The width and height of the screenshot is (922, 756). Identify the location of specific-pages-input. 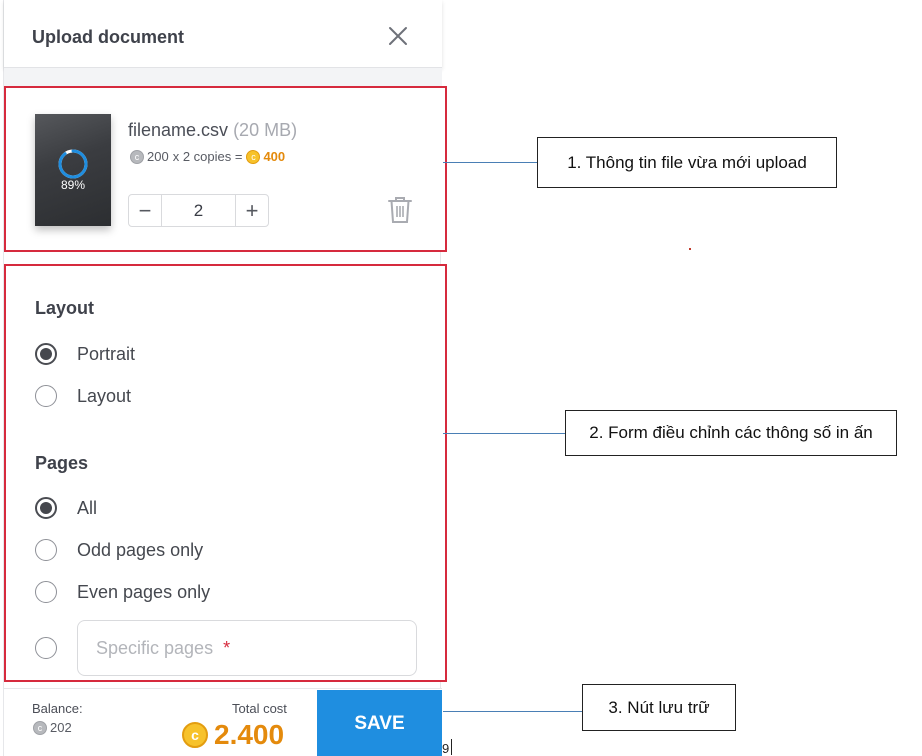
(247, 648).